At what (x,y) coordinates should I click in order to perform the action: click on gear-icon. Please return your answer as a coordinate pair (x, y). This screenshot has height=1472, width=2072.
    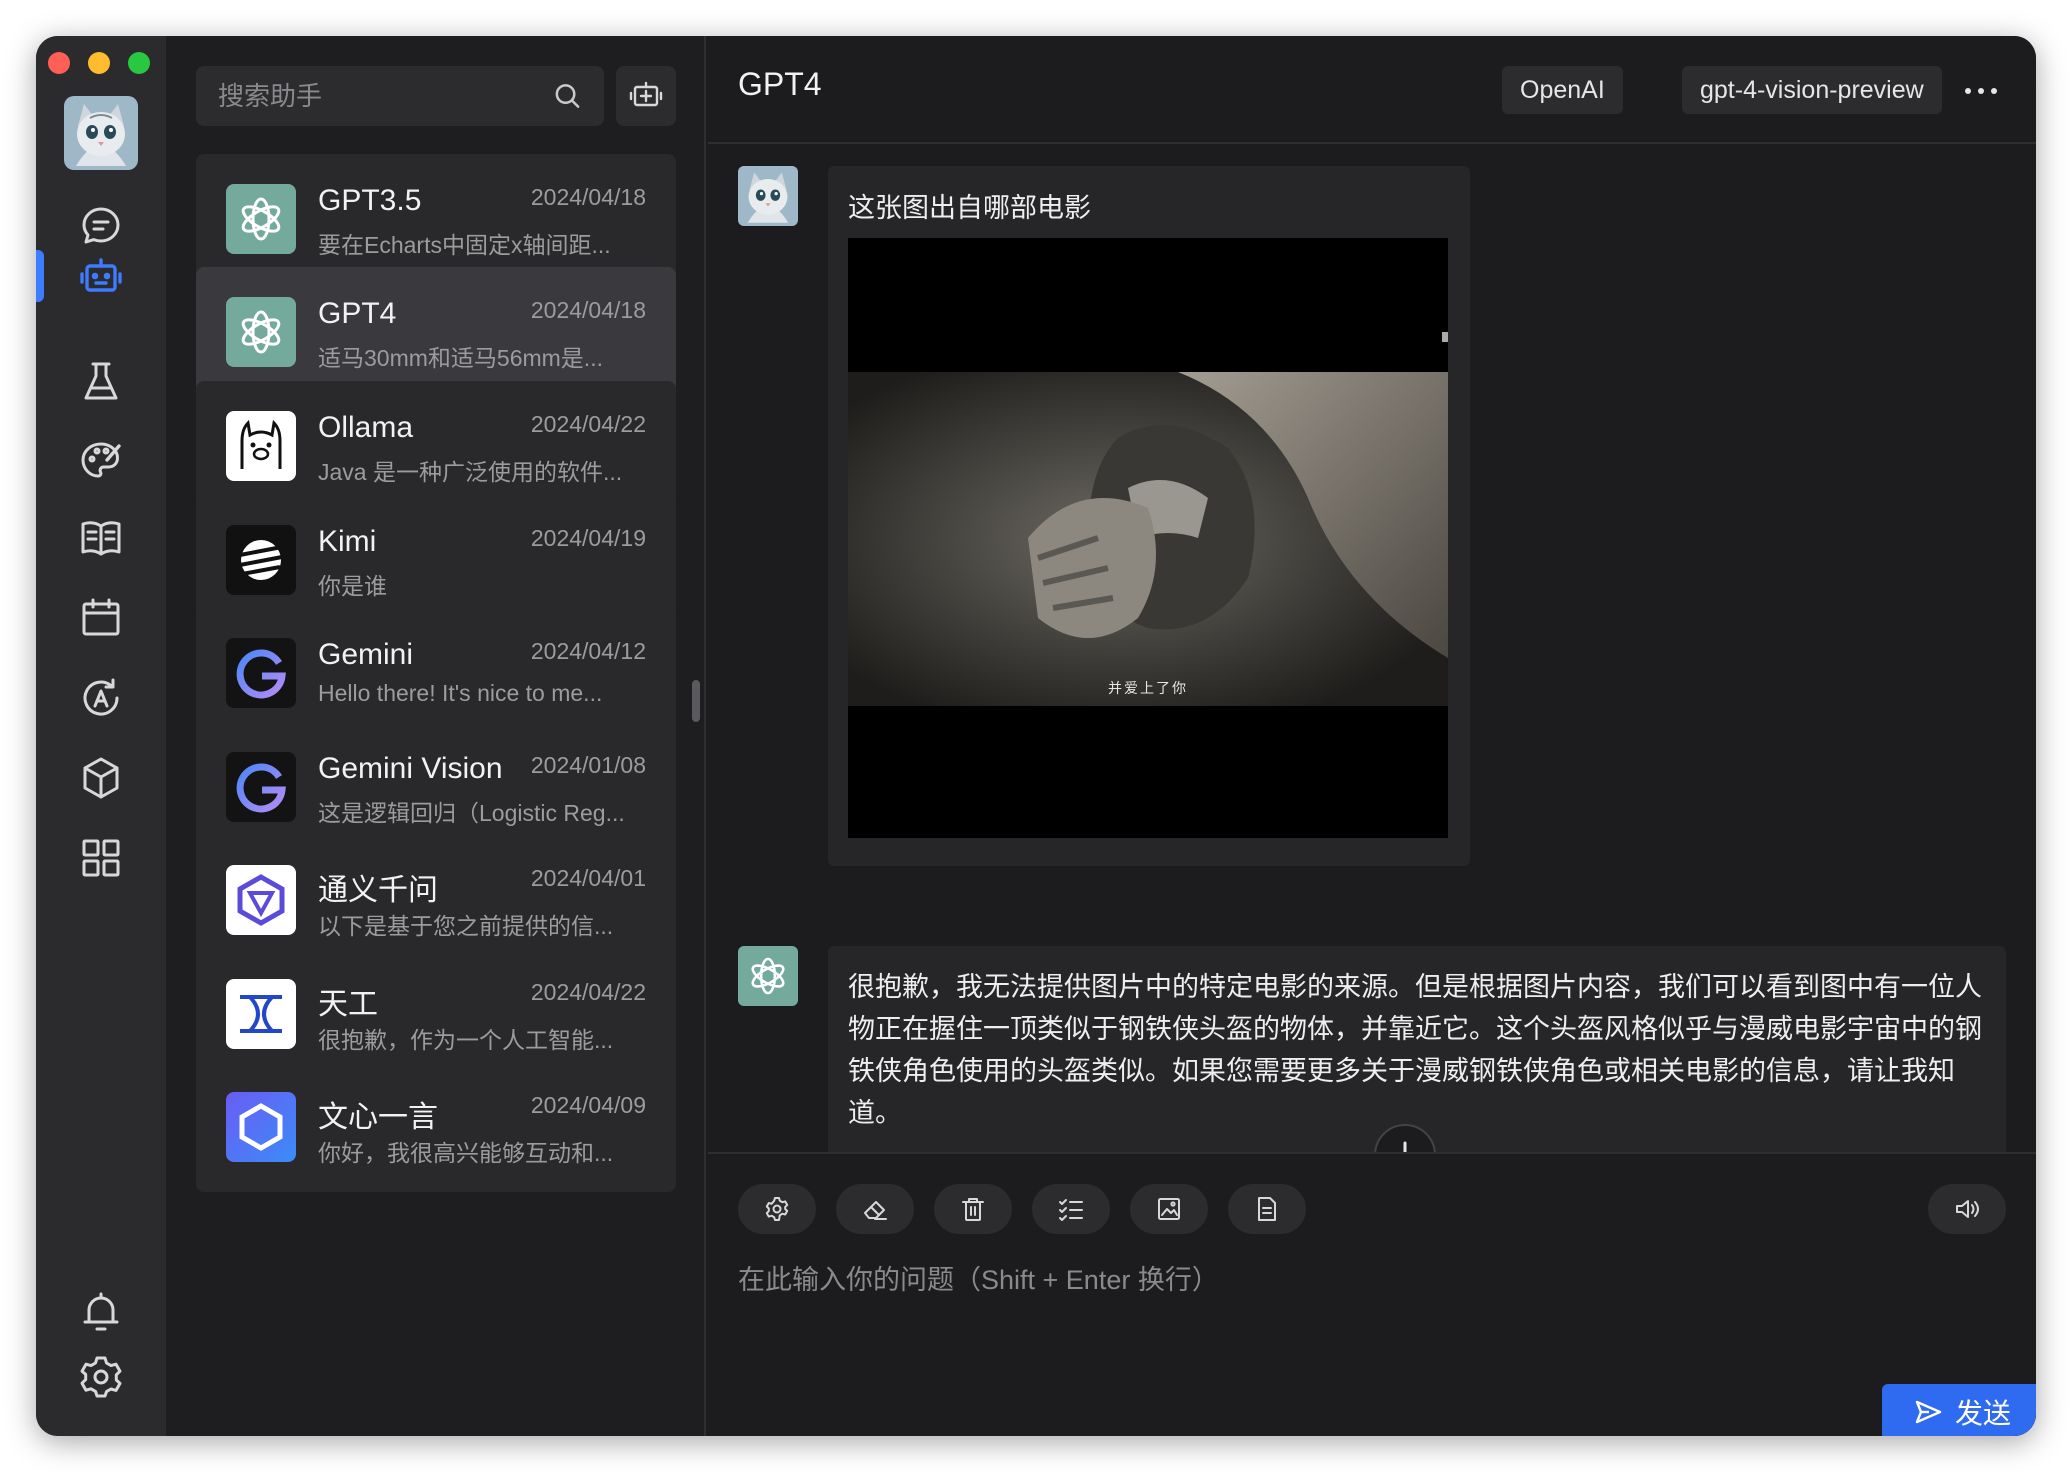
    Looking at the image, I should click on (101, 1376).